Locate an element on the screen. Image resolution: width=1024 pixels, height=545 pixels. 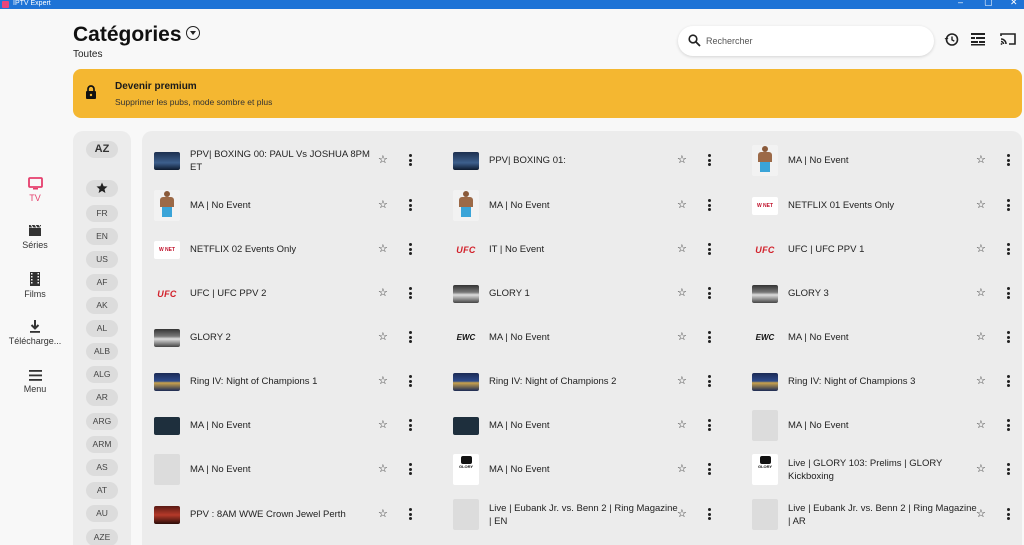
region-filter-chip: AT is located at coordinates (102, 490).